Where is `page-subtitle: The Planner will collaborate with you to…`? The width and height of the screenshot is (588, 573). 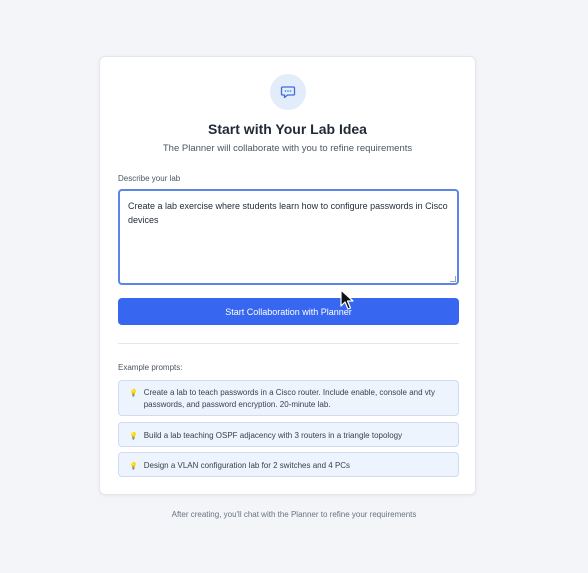 page-subtitle: The Planner will collaborate with you to… is located at coordinates (287, 148).